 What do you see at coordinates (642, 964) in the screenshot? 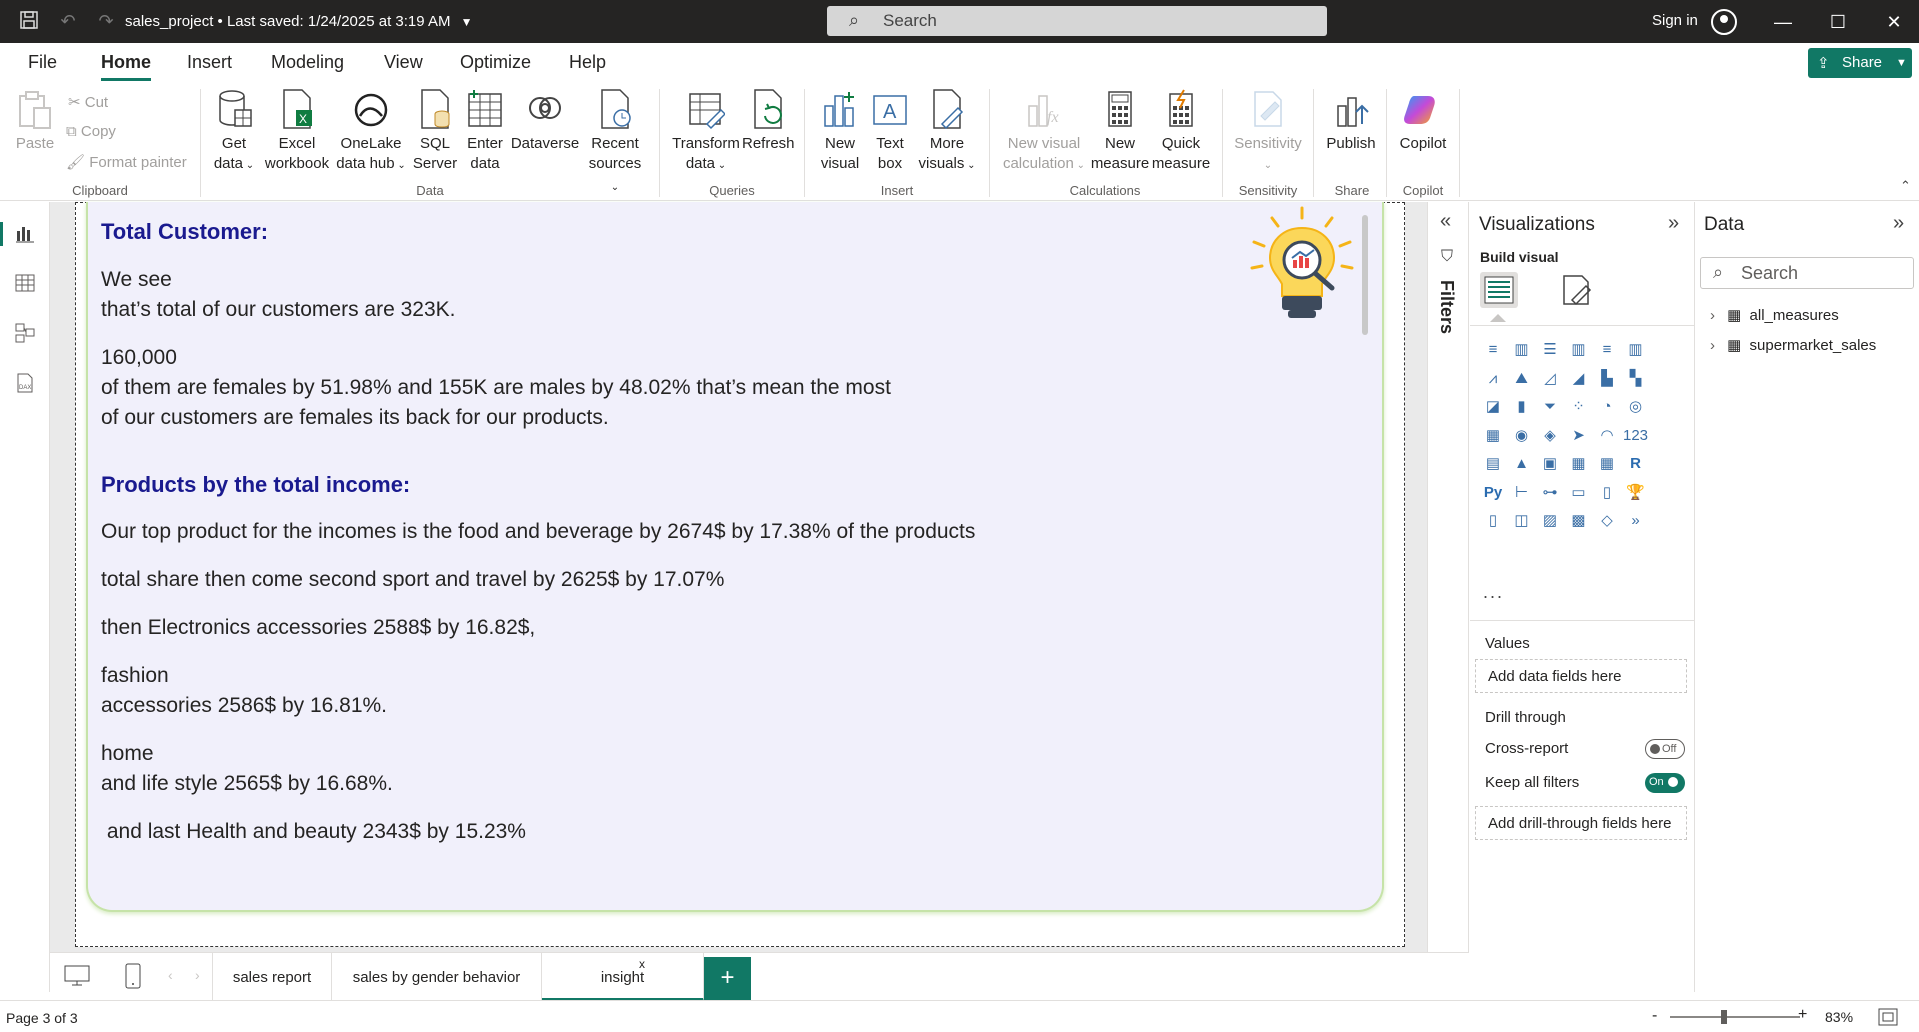
I see `close-page-icon: x` at bounding box center [642, 964].